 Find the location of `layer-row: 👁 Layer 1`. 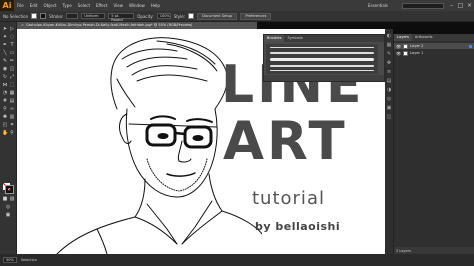

layer-row: 👁 Layer 1 is located at coordinates (434, 53).